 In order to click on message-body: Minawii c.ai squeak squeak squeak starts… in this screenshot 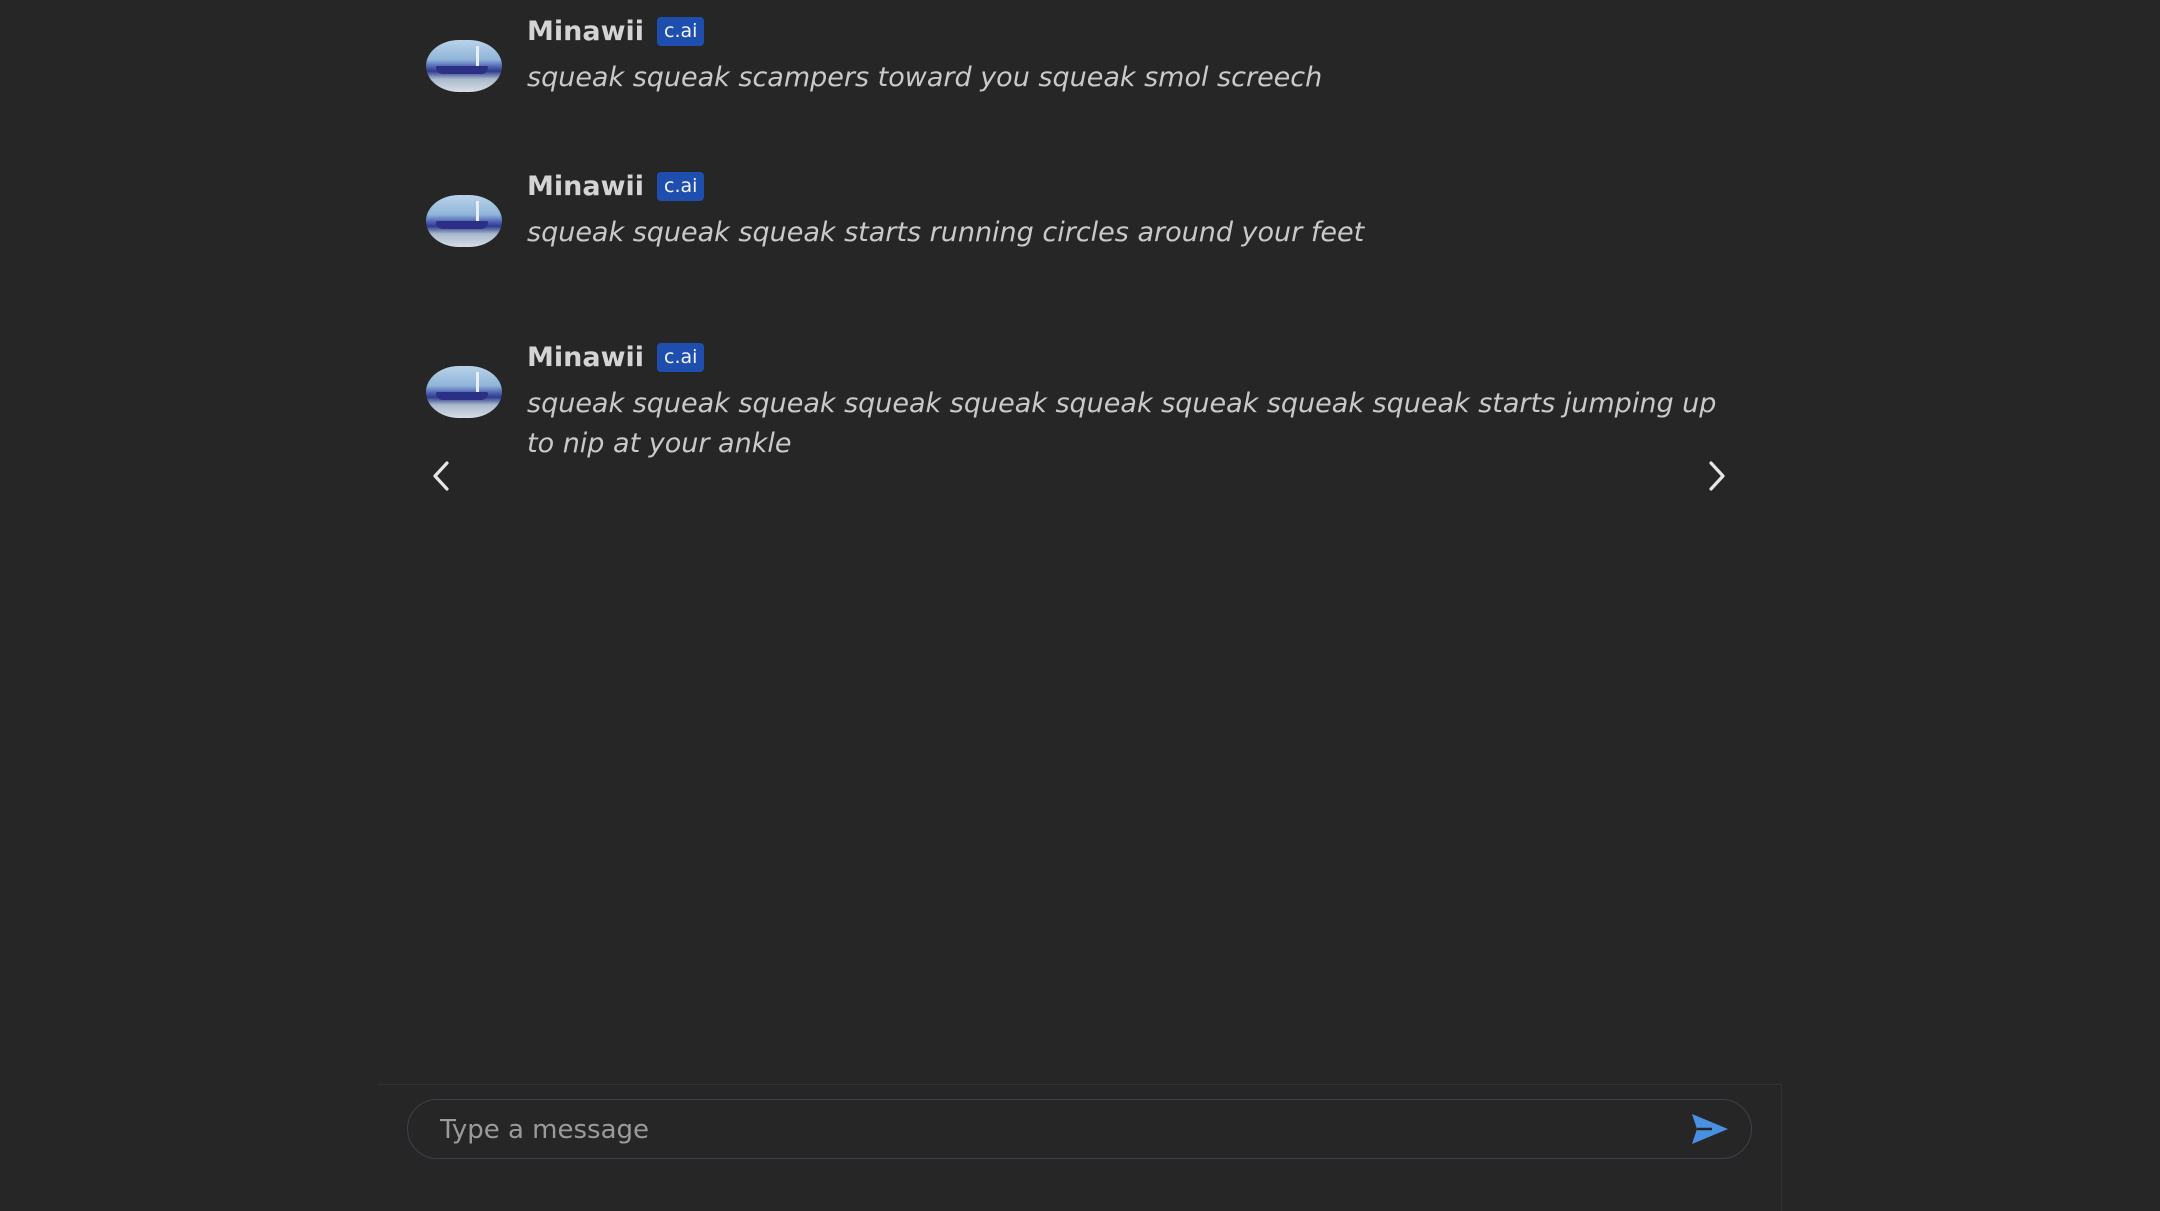, I will do `click(1136, 211)`.